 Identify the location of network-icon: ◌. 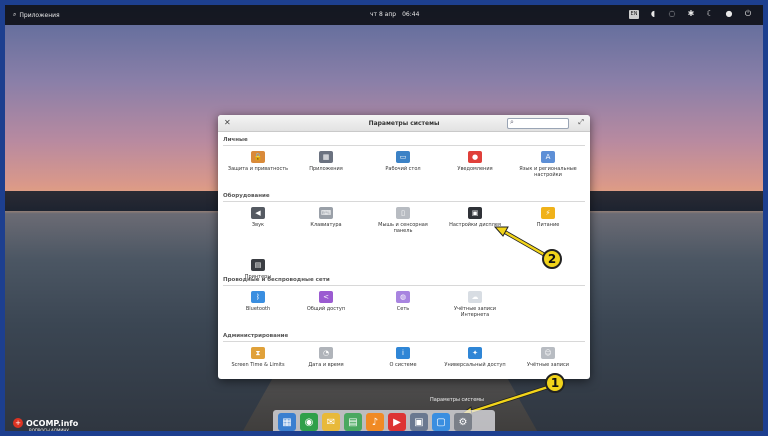
(672, 14).